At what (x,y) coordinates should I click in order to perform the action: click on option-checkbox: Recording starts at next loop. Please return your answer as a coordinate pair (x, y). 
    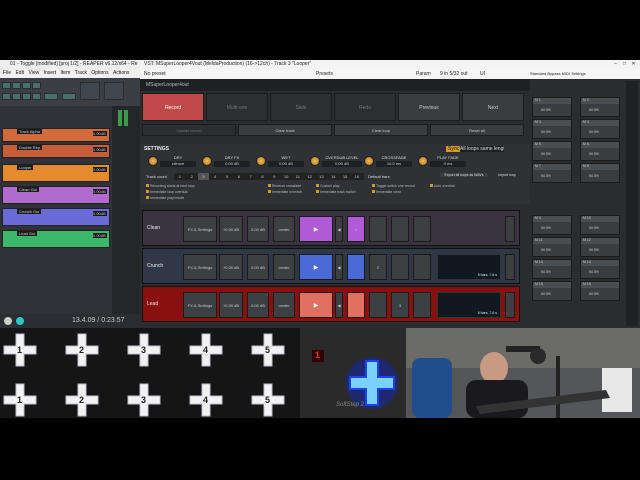
    Looking at the image, I should click on (170, 186).